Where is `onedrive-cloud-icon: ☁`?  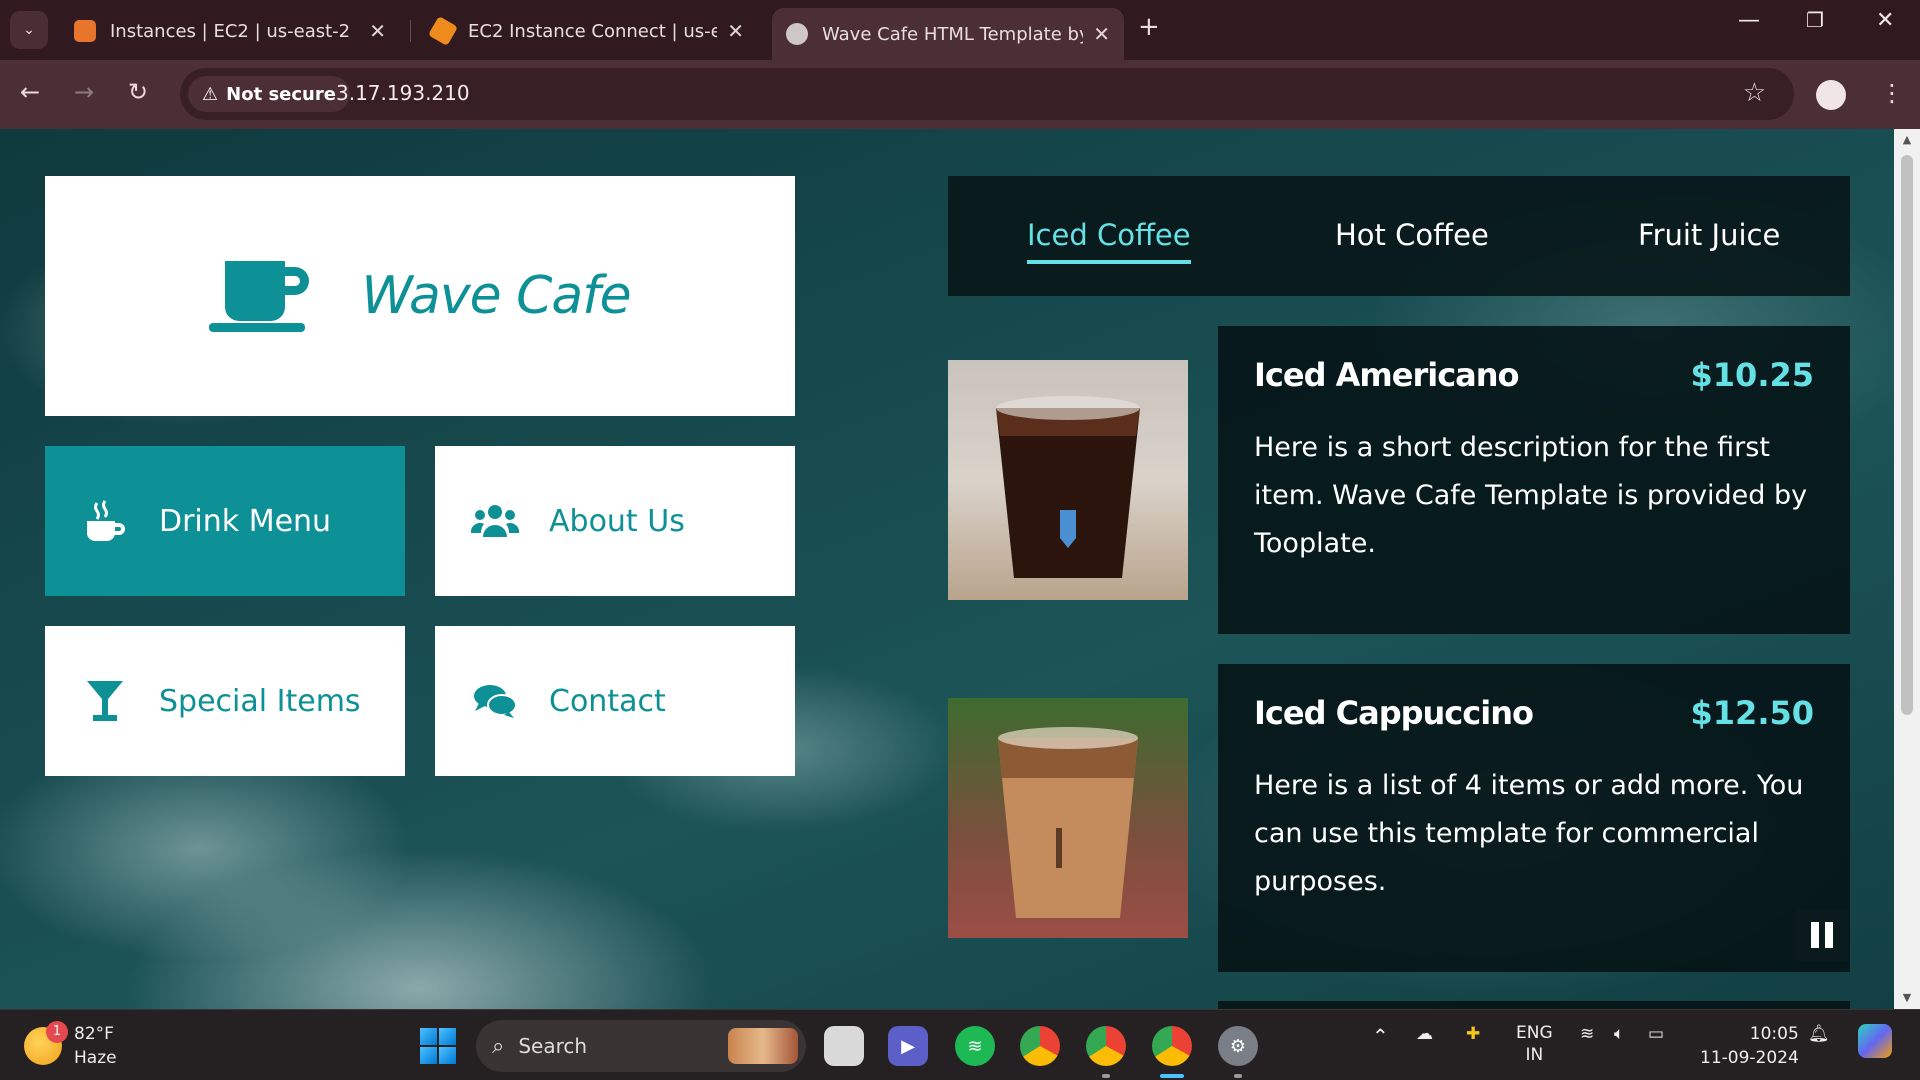 onedrive-cloud-icon: ☁ is located at coordinates (1424, 1034).